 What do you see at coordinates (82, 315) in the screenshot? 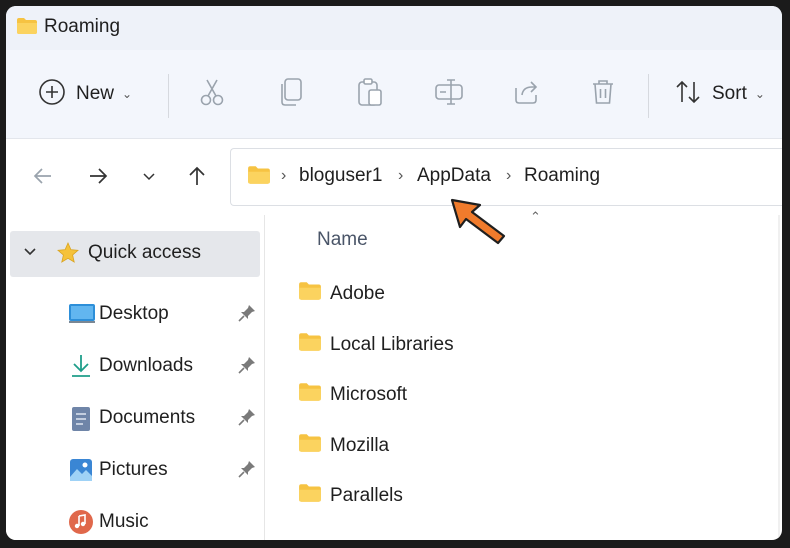
I see `desktop-icon` at bounding box center [82, 315].